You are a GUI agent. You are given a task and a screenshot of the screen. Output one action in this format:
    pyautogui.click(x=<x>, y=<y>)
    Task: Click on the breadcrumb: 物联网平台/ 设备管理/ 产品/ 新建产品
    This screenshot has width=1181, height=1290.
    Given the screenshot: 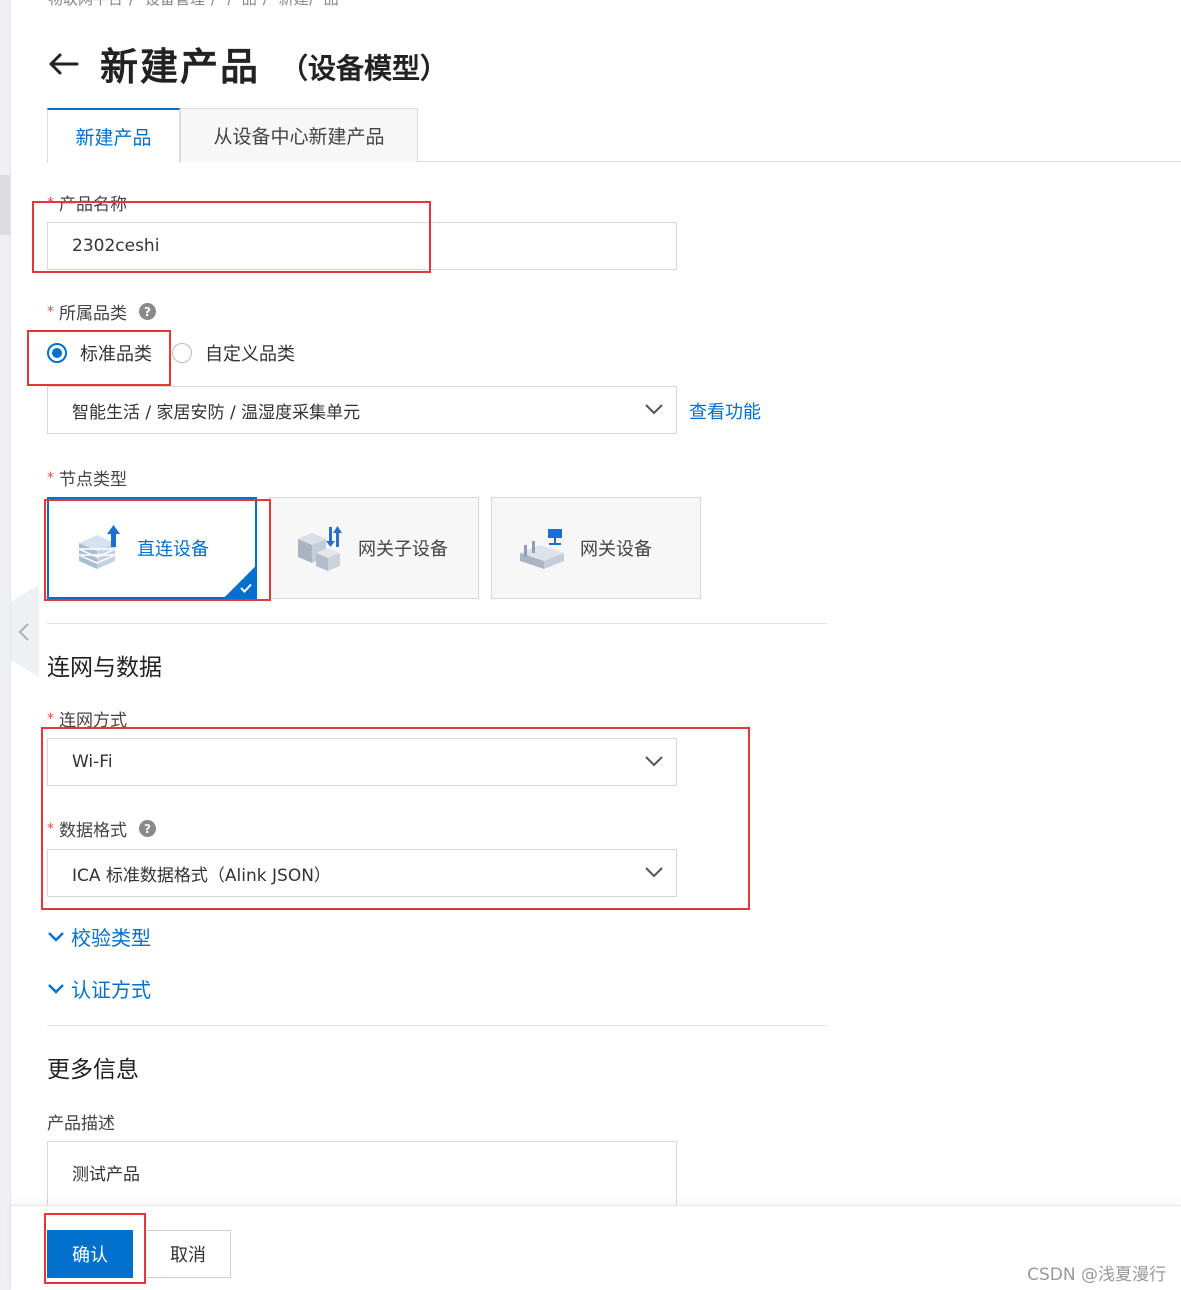 What is the action you would take?
    pyautogui.click(x=196, y=4)
    